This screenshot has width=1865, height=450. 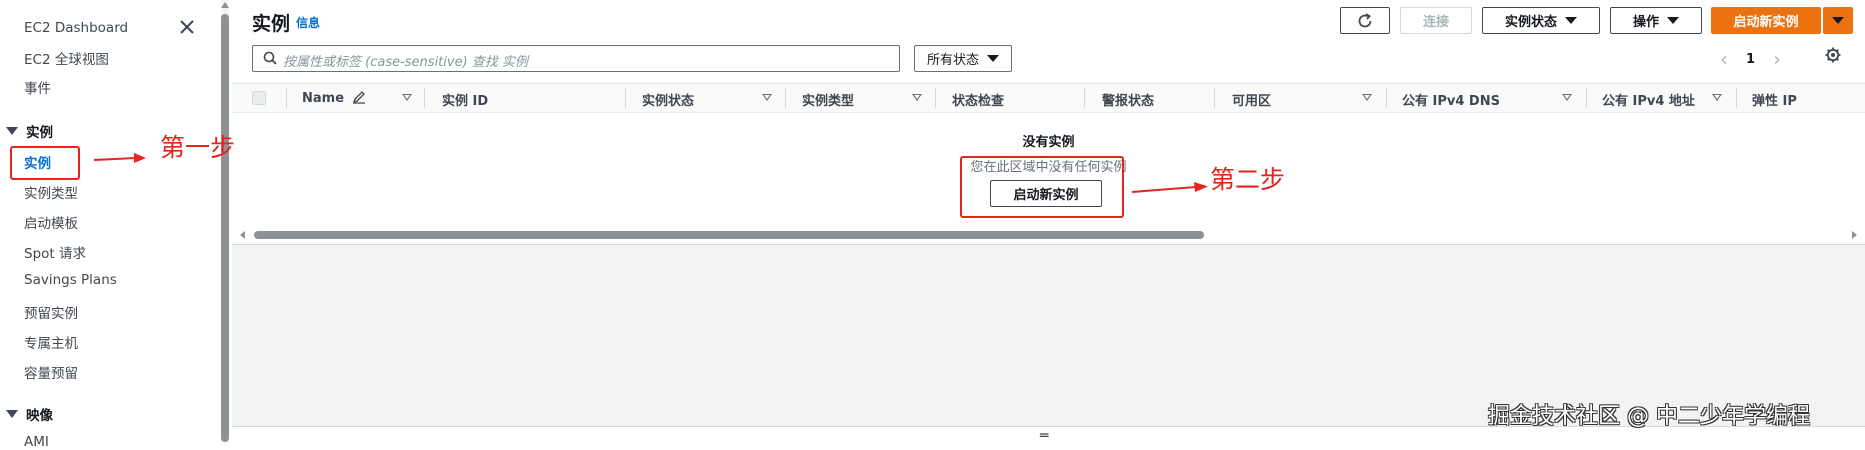 What do you see at coordinates (66, 58) in the screenshot?
I see `sidebar-item-ec2-global-view: EC2 全球视图` at bounding box center [66, 58].